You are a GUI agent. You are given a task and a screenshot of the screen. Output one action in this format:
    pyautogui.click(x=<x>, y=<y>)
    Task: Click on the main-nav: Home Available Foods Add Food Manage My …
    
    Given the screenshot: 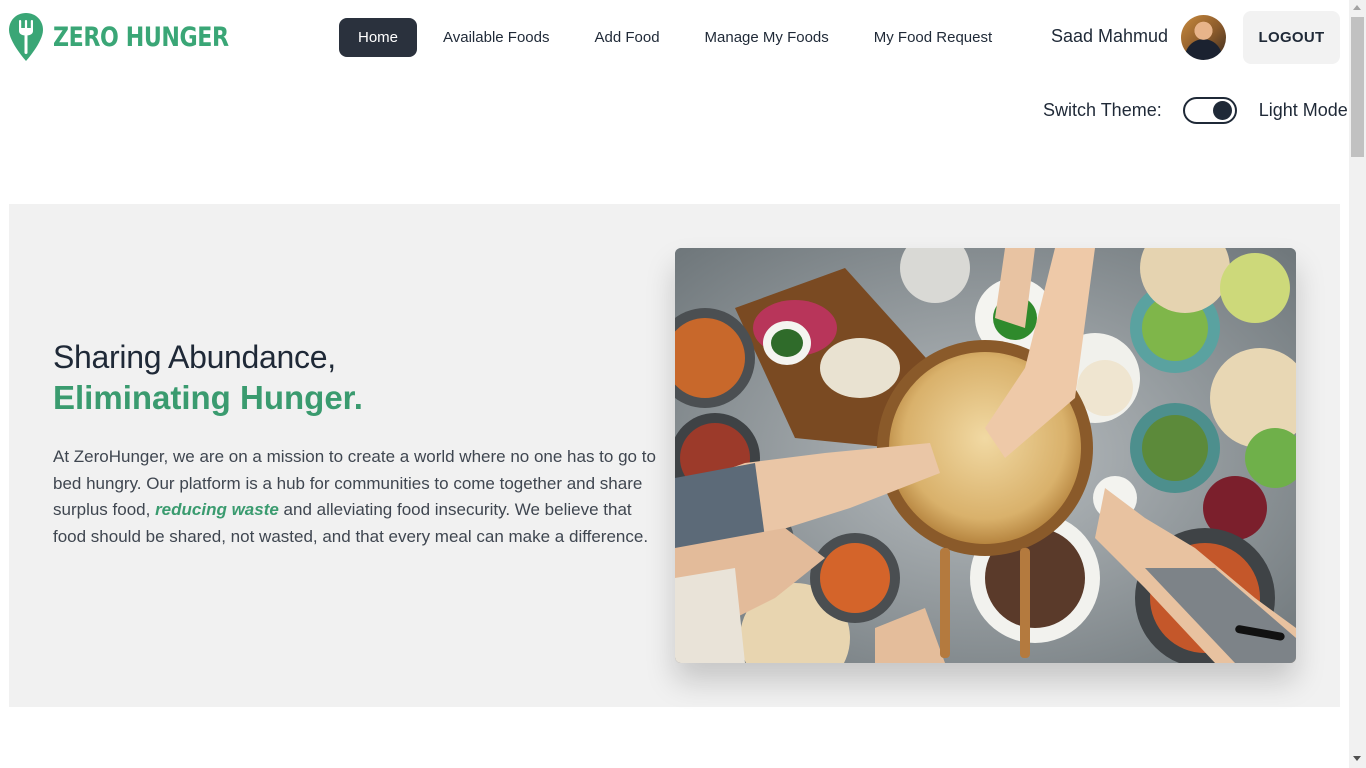 What is the action you would take?
    pyautogui.click(x=679, y=37)
    